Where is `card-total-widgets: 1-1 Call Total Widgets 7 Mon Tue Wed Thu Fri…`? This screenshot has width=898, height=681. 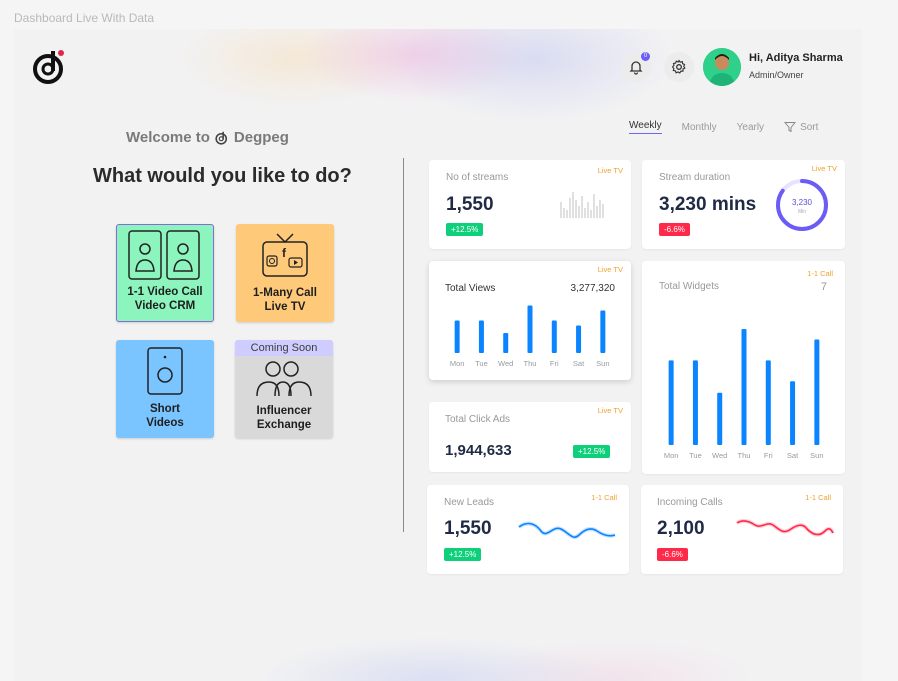 card-total-widgets: 1-1 Call Total Widgets 7 Mon Tue Wed Thu Fri… is located at coordinates (743, 367).